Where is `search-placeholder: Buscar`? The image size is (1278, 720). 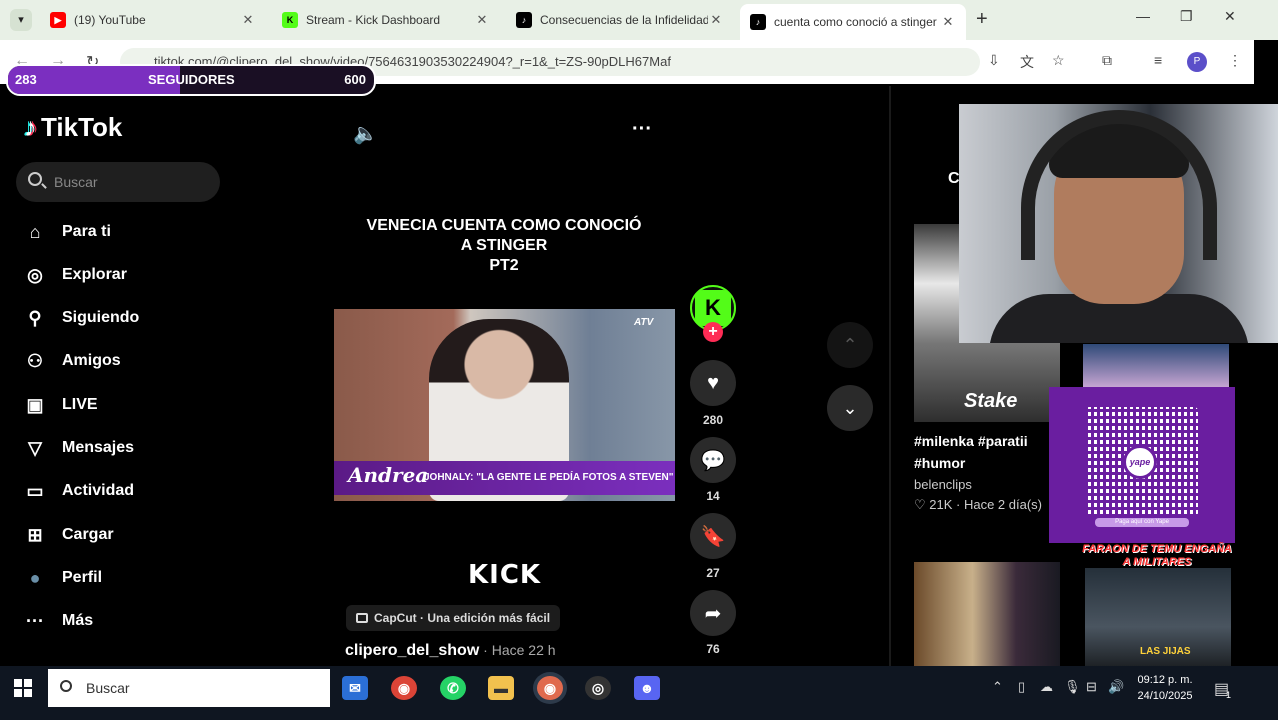 search-placeholder: Buscar is located at coordinates (76, 182).